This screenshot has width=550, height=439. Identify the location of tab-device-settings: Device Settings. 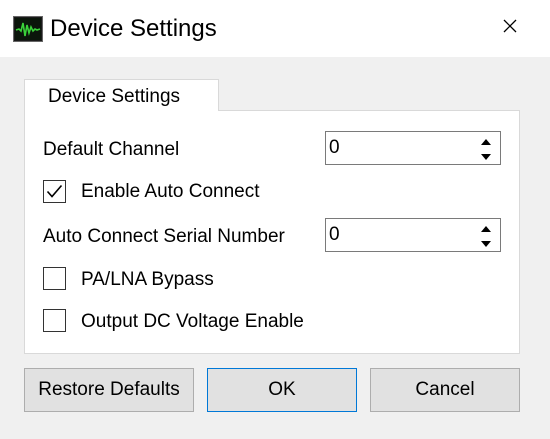
(121, 95).